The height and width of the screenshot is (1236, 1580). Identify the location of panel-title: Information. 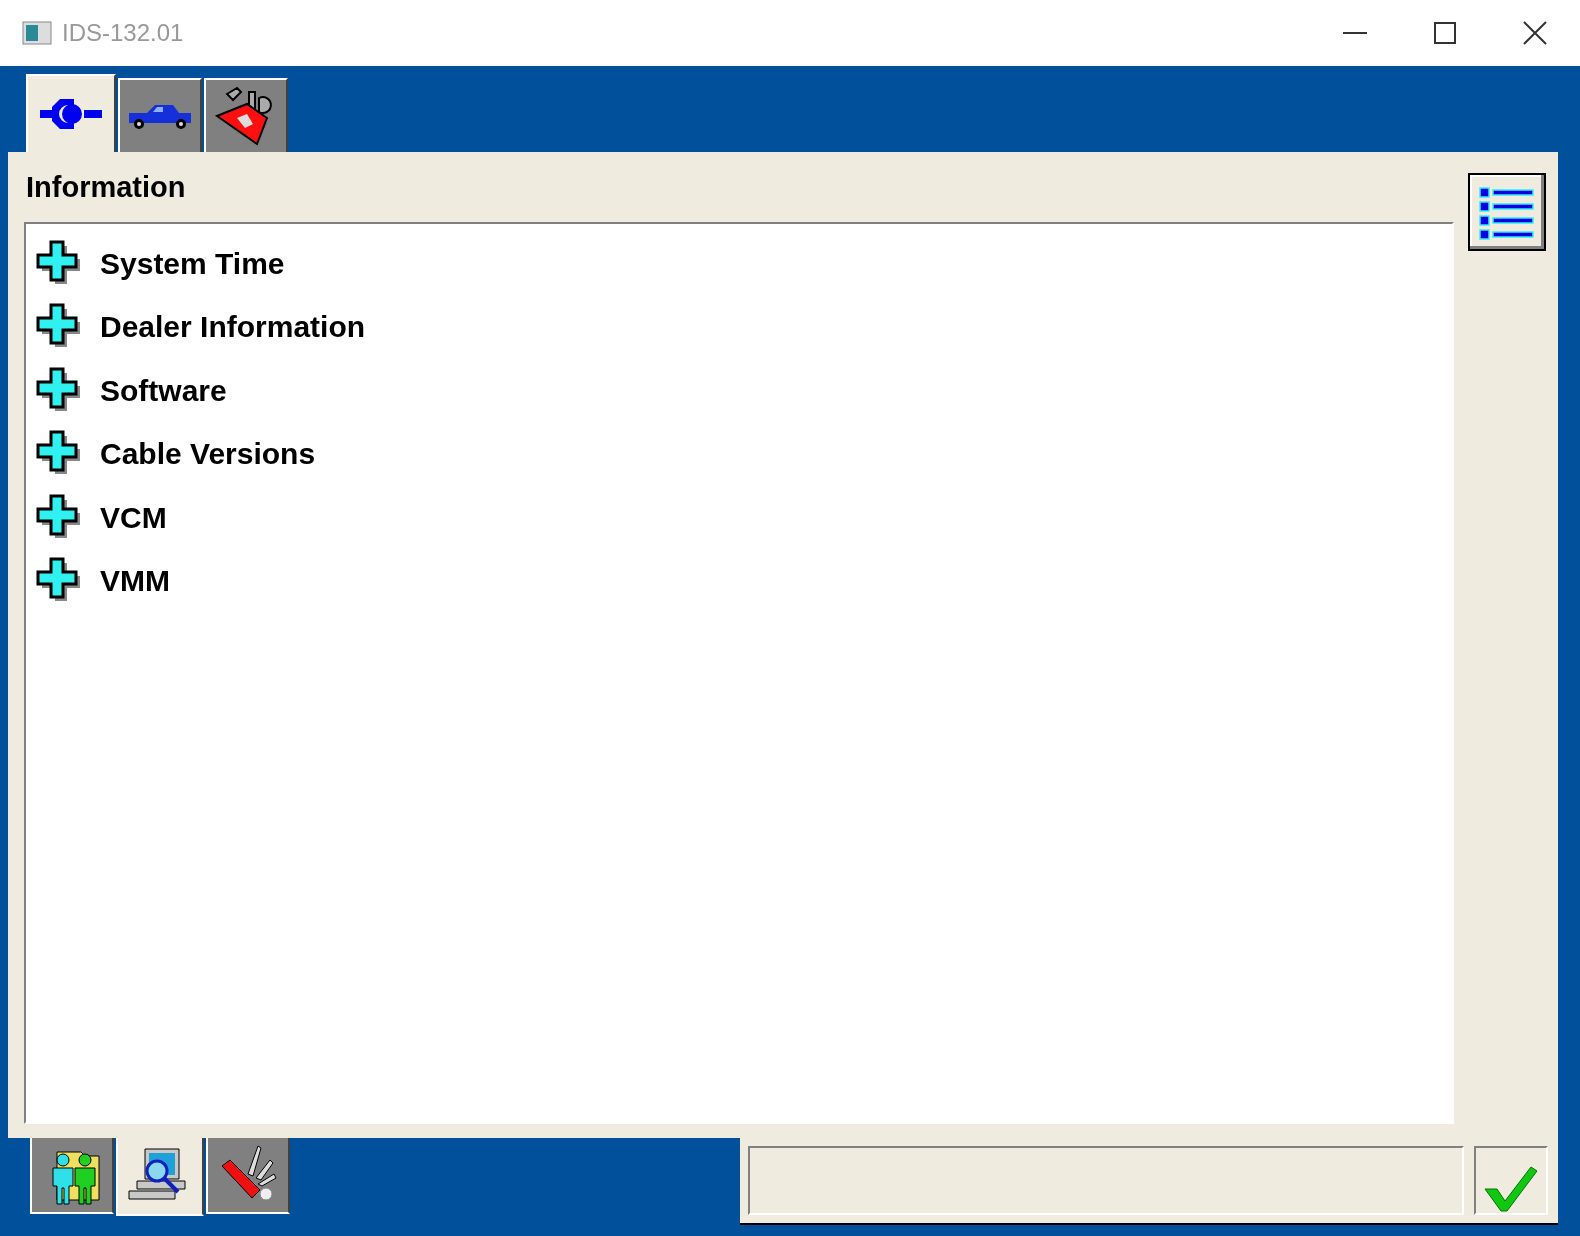
(106, 187).